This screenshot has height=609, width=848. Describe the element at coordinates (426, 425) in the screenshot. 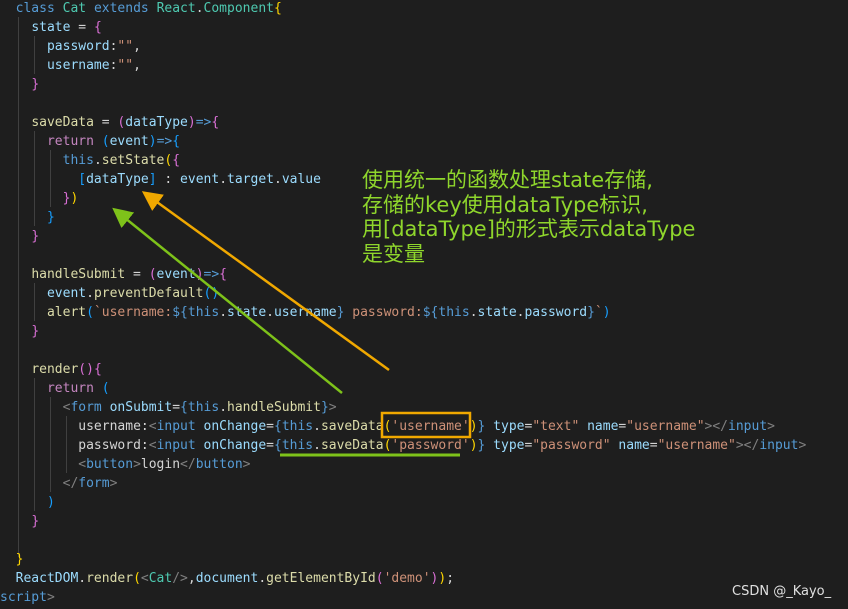

I see `highlight-box-username` at that location.